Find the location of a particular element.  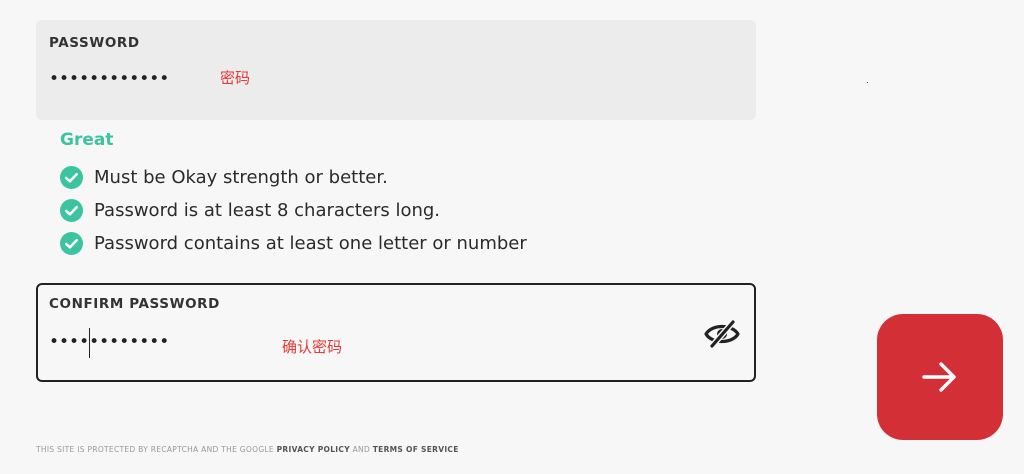

password-field: PASSWORD •••••••••••• 密码 is located at coordinates (396, 70).